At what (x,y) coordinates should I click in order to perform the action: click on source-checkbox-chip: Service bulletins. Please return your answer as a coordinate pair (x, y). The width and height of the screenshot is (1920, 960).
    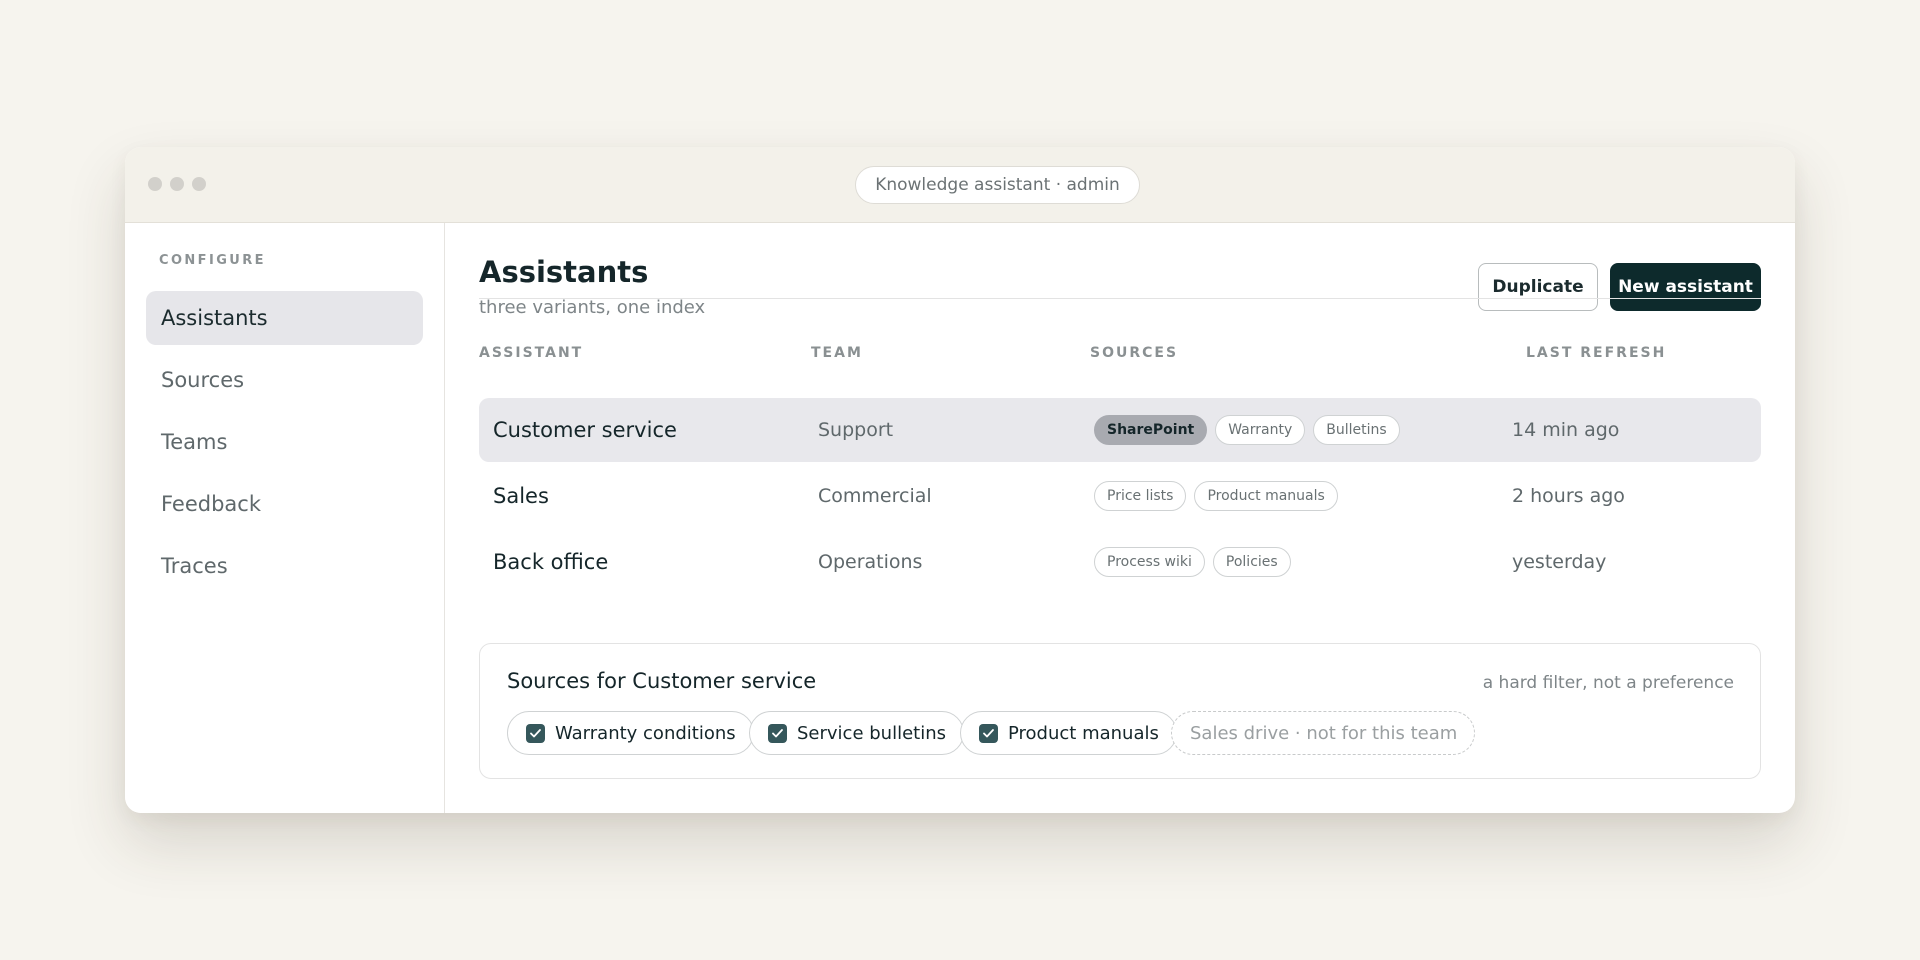
    Looking at the image, I should click on (857, 733).